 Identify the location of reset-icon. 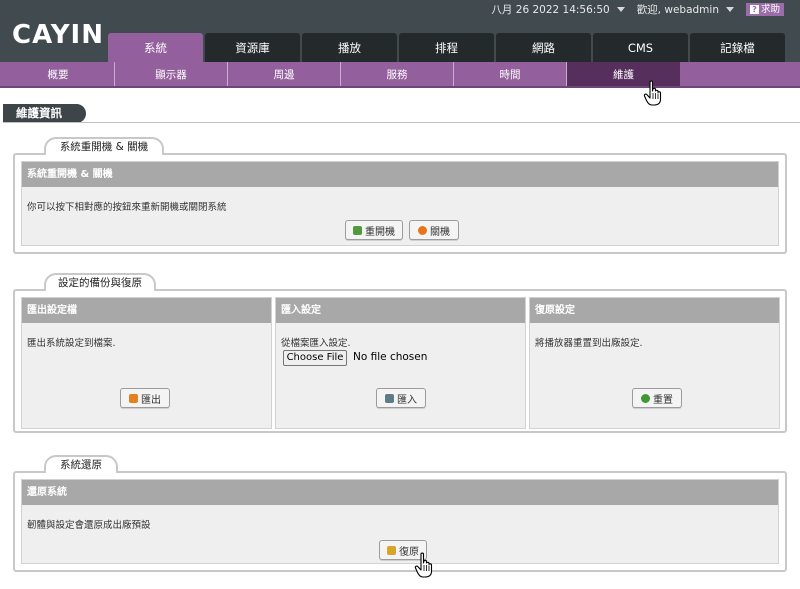
(645, 398).